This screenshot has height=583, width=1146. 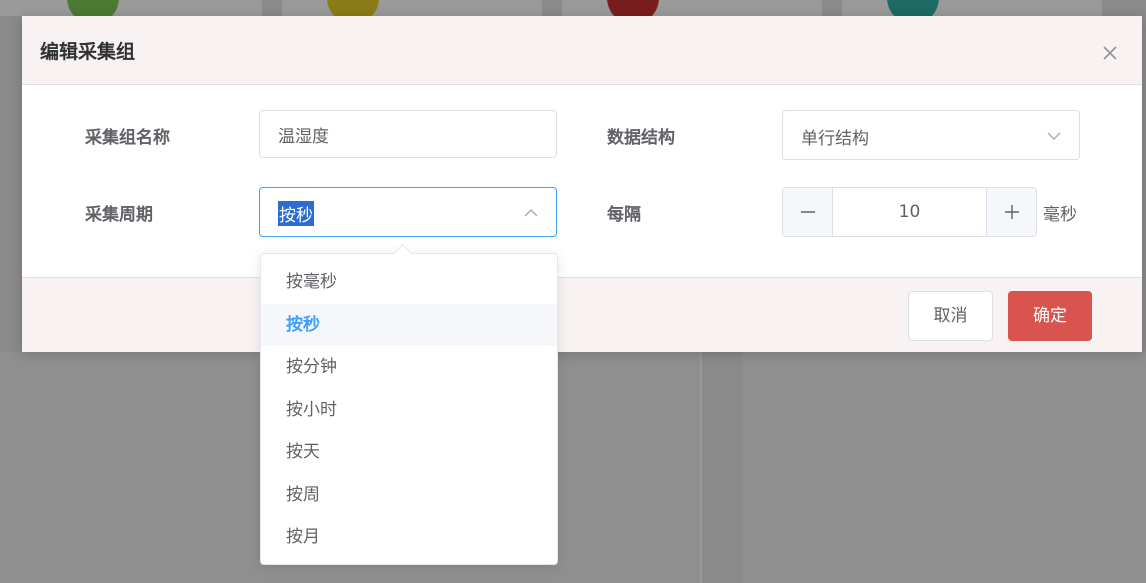 I want to click on interval-value-input: 10, so click(x=909, y=212).